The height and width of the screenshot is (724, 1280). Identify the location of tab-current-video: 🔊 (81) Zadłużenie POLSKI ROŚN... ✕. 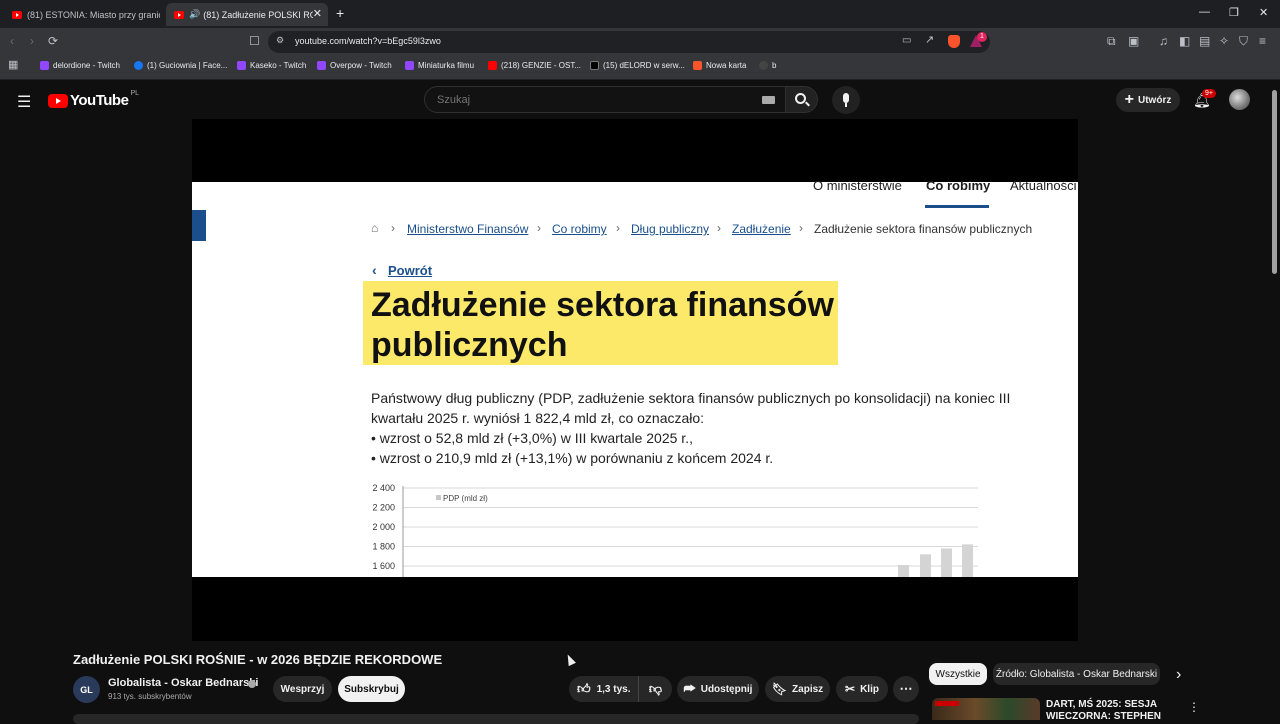
(247, 14).